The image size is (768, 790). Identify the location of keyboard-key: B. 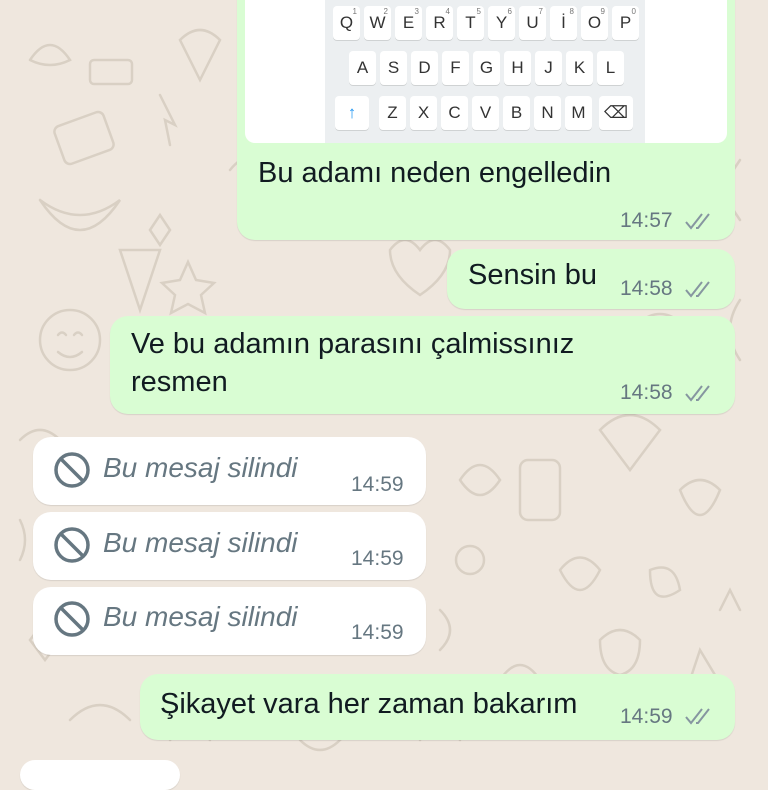
(516, 113).